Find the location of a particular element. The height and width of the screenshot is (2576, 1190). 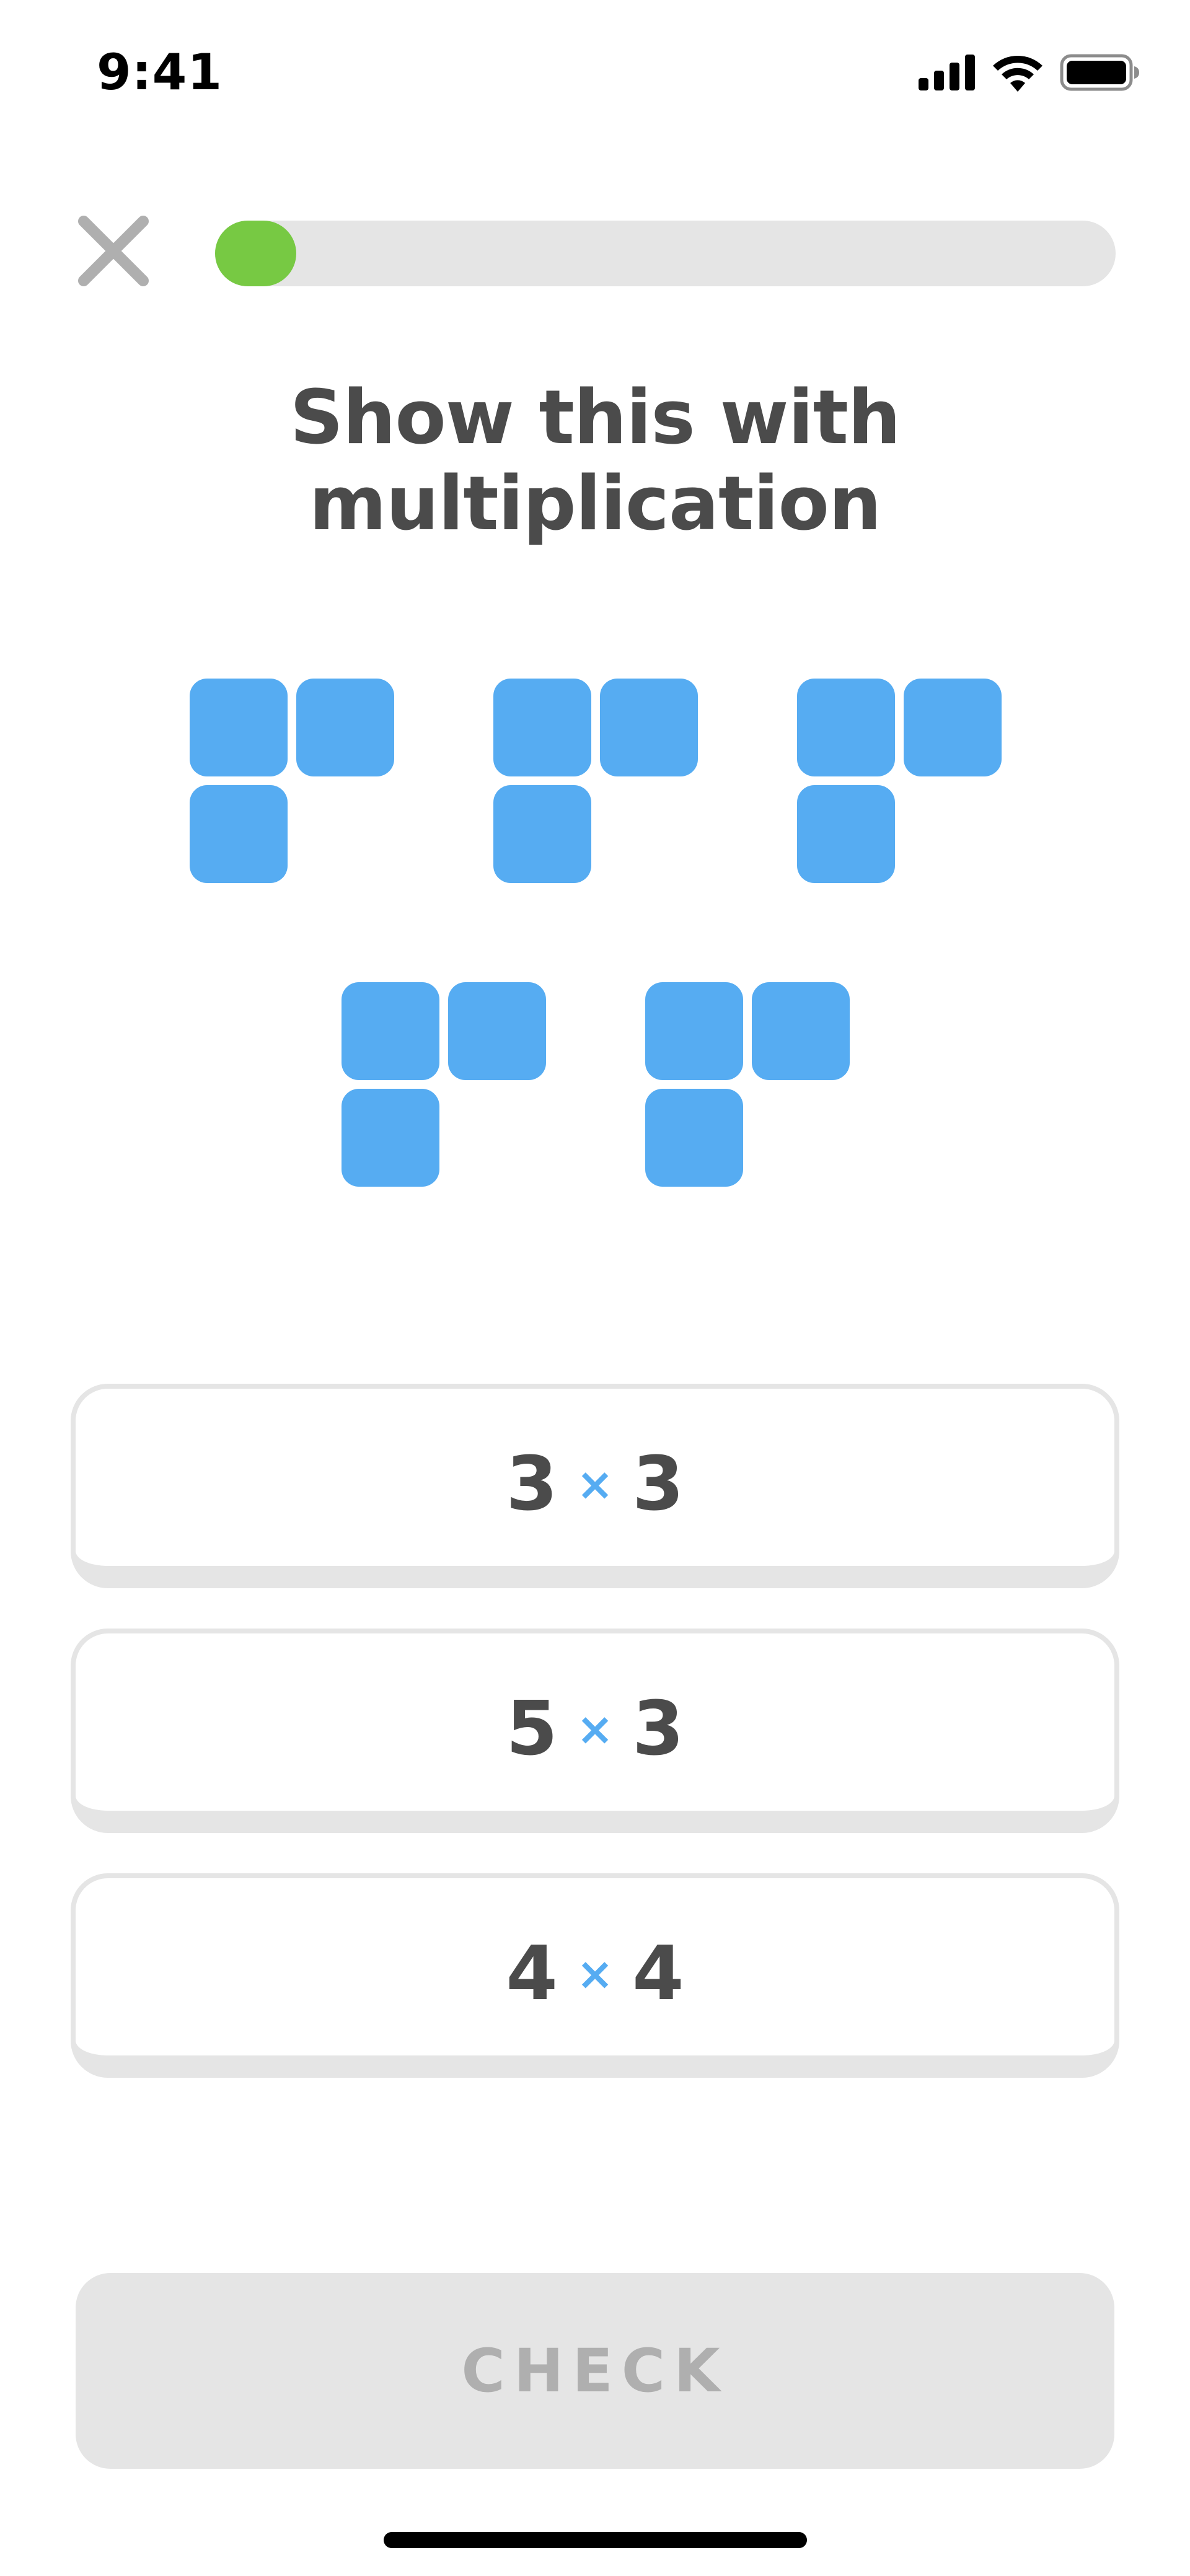

option-left-operand: 4 is located at coordinates (532, 1974).